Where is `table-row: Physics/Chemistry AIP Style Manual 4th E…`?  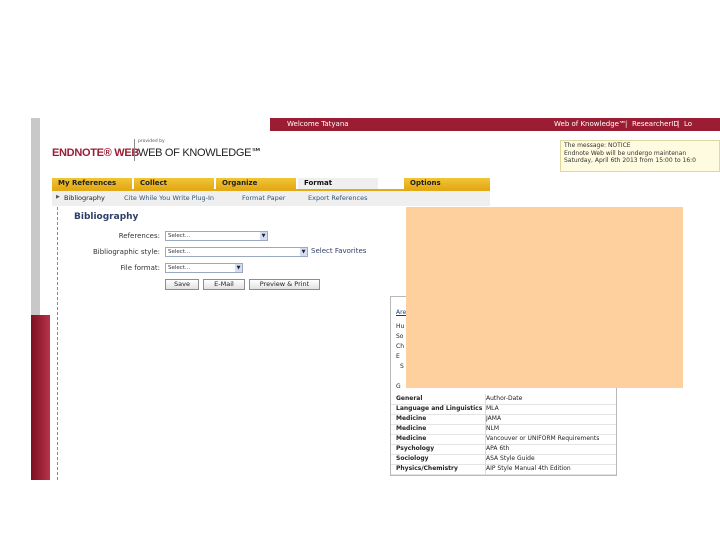 table-row: Physics/Chemistry AIP Style Manual 4th E… is located at coordinates (503, 469).